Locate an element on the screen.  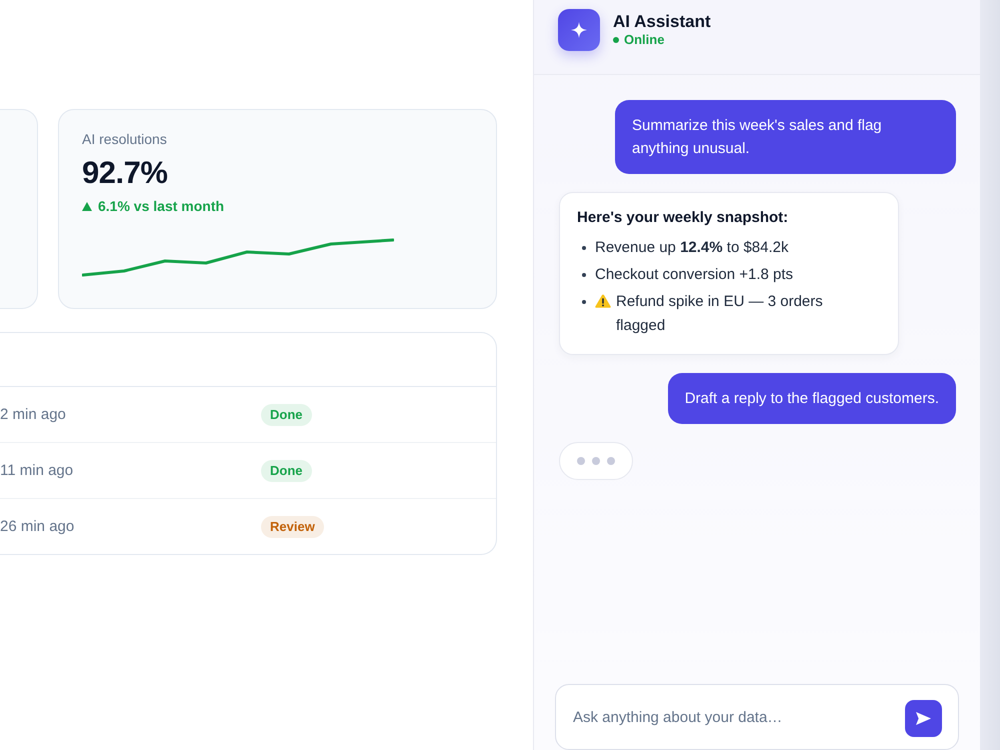
assistant-name: AI Assistant is located at coordinates (662, 22).